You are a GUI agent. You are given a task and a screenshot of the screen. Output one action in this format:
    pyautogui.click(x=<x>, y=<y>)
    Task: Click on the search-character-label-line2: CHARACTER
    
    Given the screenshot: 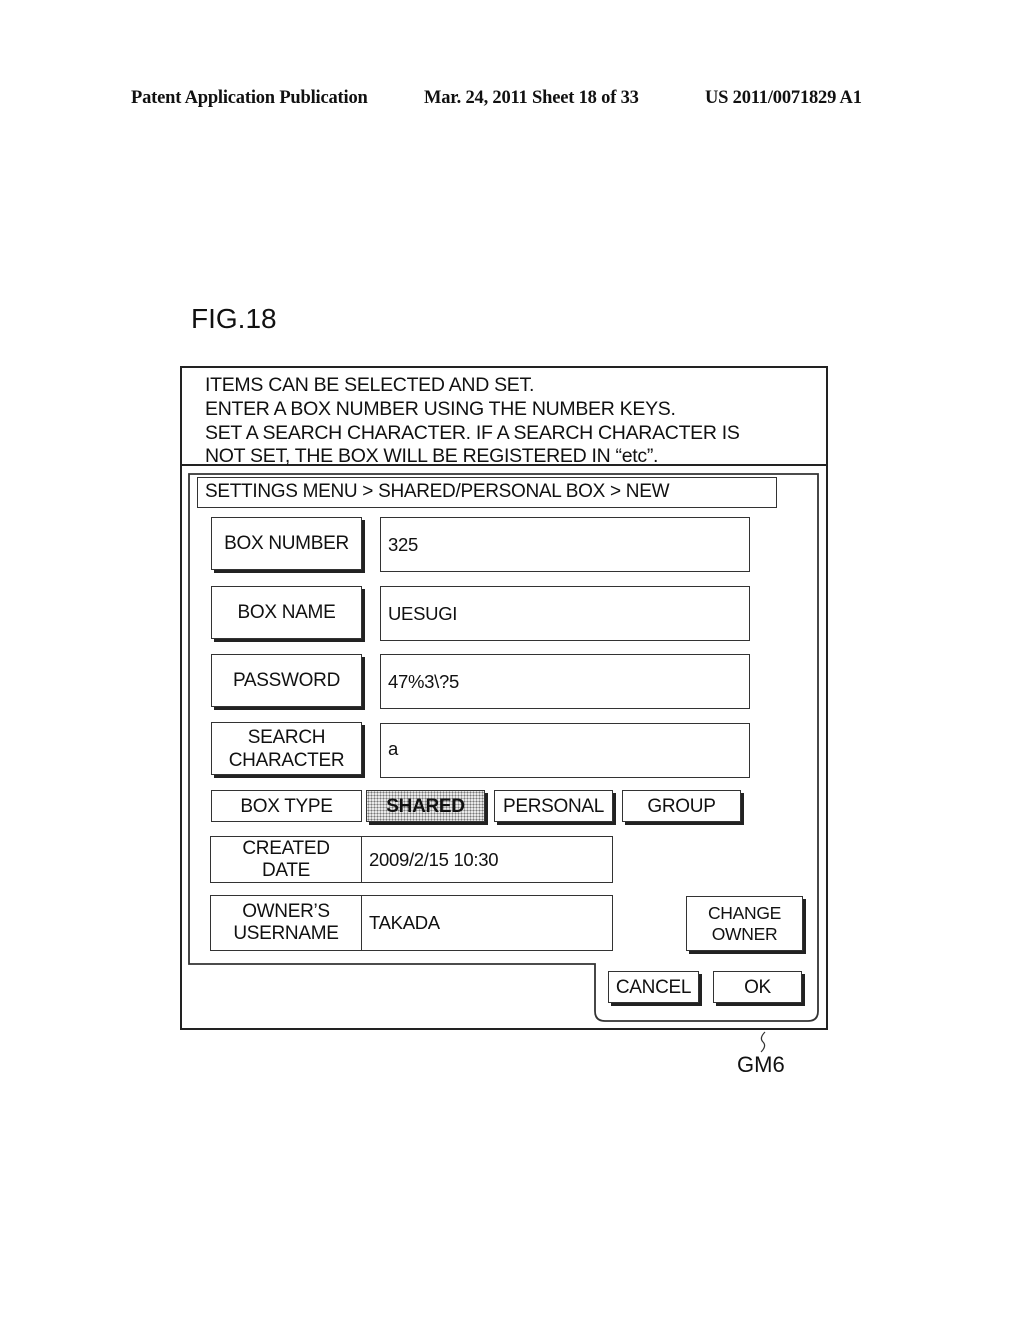 What is the action you would take?
    pyautogui.click(x=286, y=760)
    